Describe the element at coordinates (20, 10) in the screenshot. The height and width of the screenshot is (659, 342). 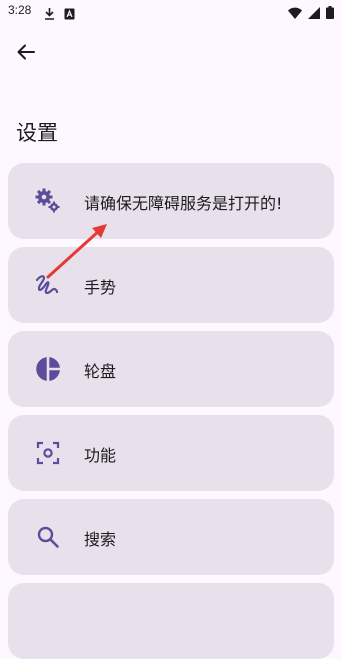
I see `status-time: 3:28` at that location.